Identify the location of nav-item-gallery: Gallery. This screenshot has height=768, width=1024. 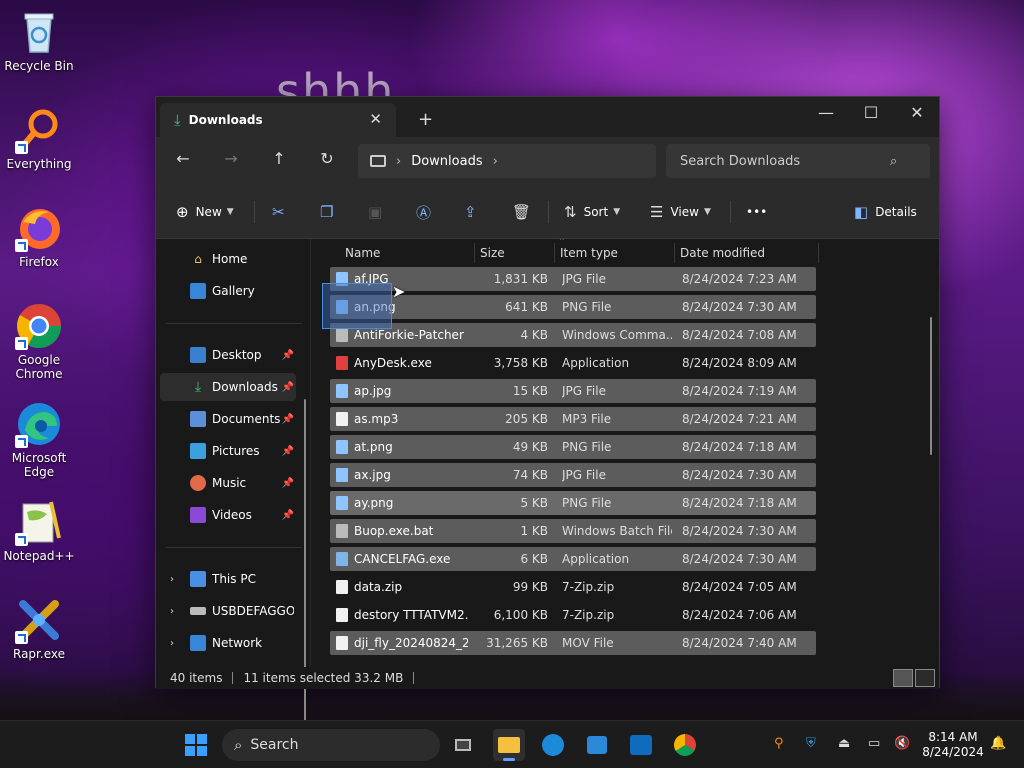
(228, 291).